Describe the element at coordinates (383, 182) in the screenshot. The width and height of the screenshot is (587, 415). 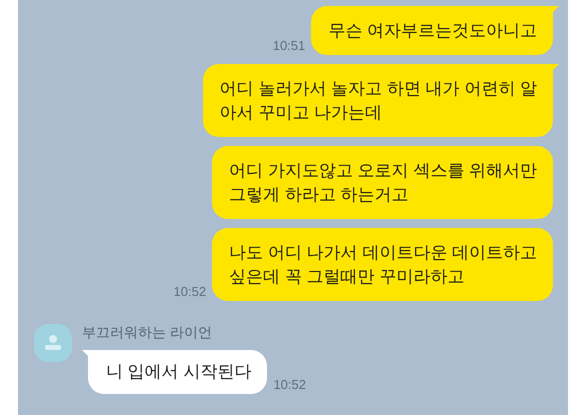
I see `message-text: 어디 가지도않고 오로지 섹스를 위해서만 그렇게 하라고 하는거고` at that location.